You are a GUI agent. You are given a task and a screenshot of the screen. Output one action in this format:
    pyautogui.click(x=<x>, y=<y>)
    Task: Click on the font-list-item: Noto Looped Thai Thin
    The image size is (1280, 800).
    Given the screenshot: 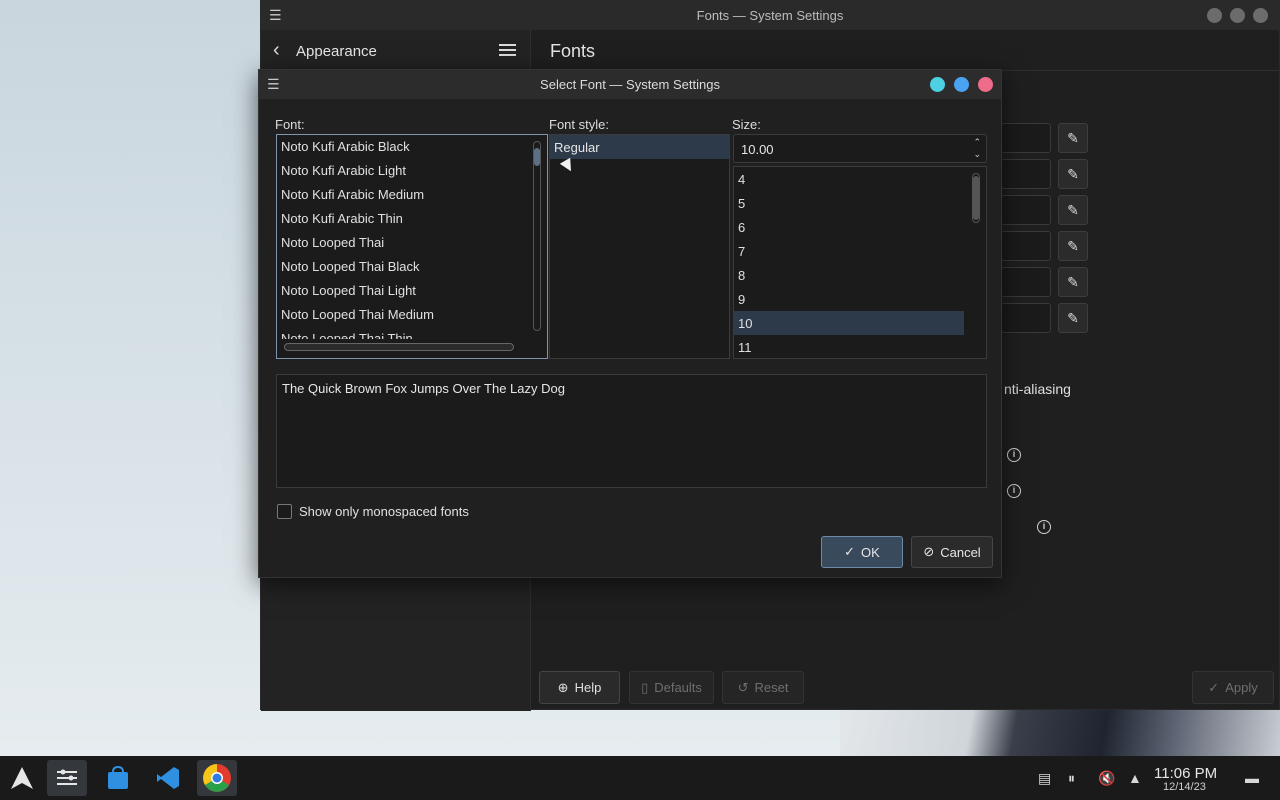 What is the action you would take?
    pyautogui.click(x=347, y=335)
    